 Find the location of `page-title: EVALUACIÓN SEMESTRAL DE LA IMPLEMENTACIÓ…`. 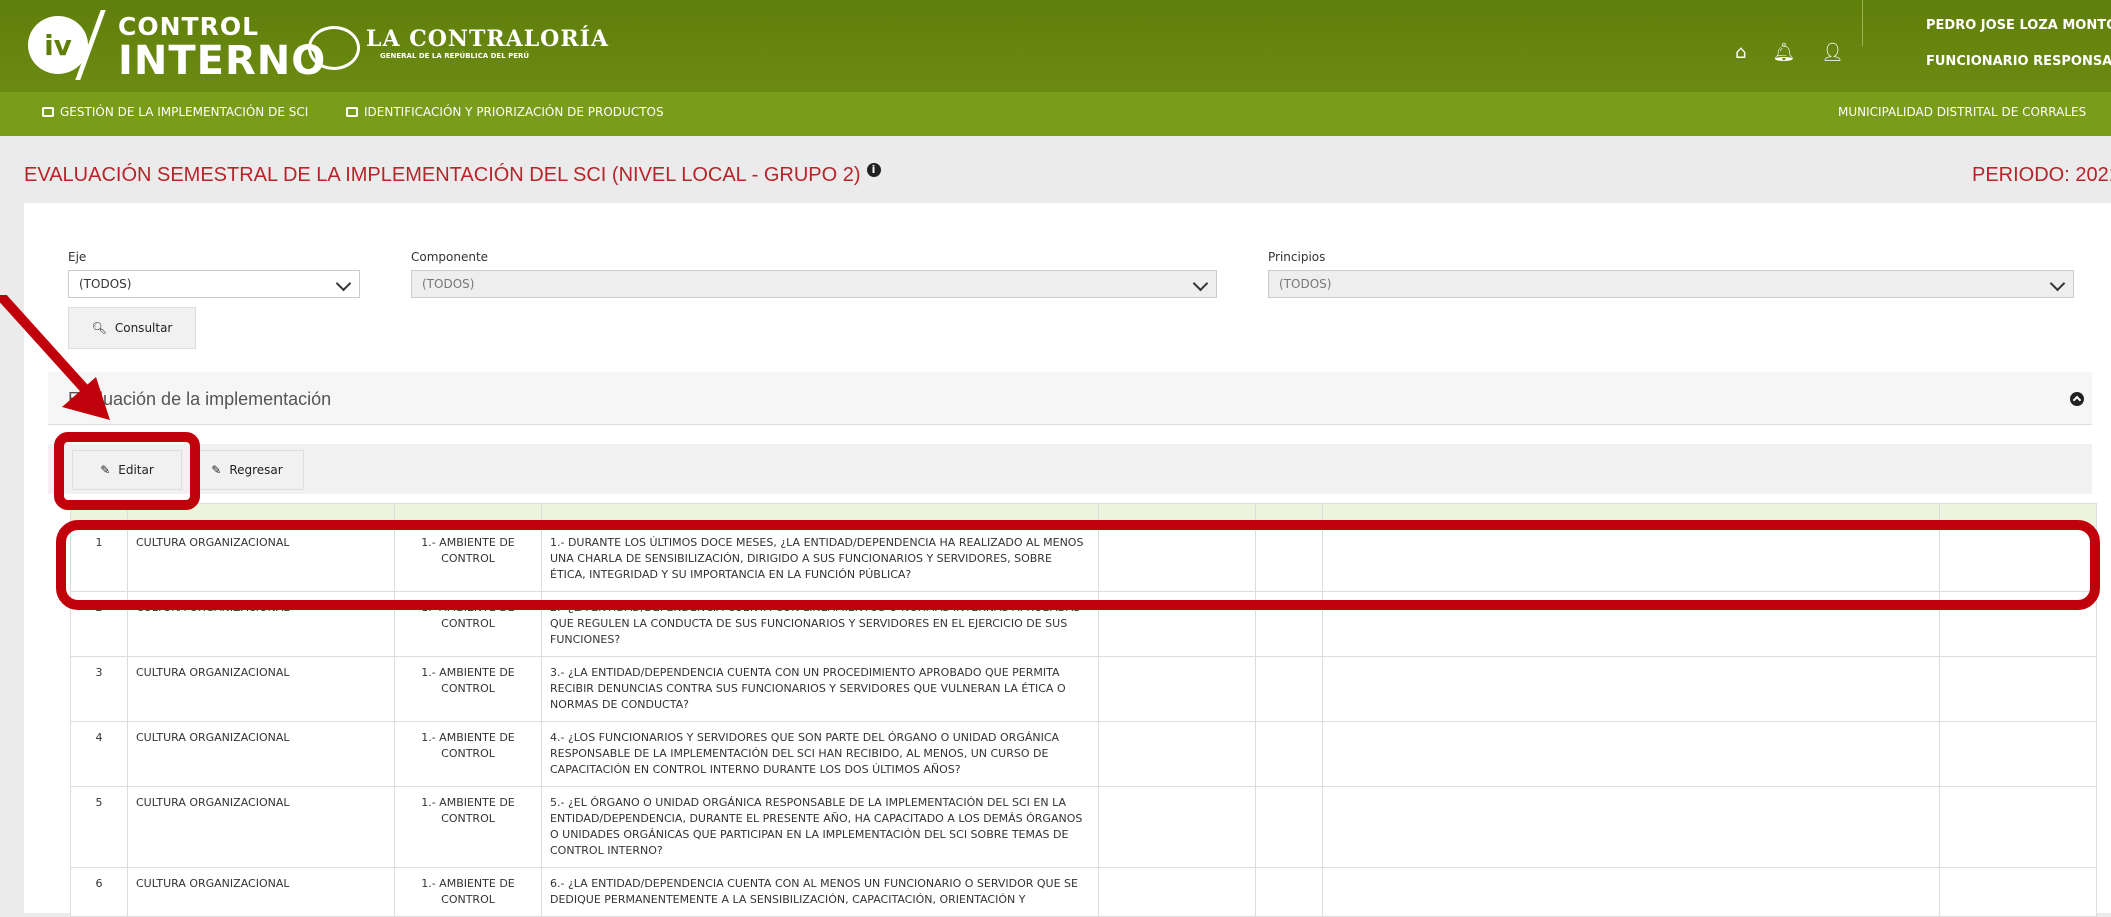

page-title: EVALUACIÓN SEMESTRAL DE LA IMPLEMENTACIÓ… is located at coordinates (452, 174).